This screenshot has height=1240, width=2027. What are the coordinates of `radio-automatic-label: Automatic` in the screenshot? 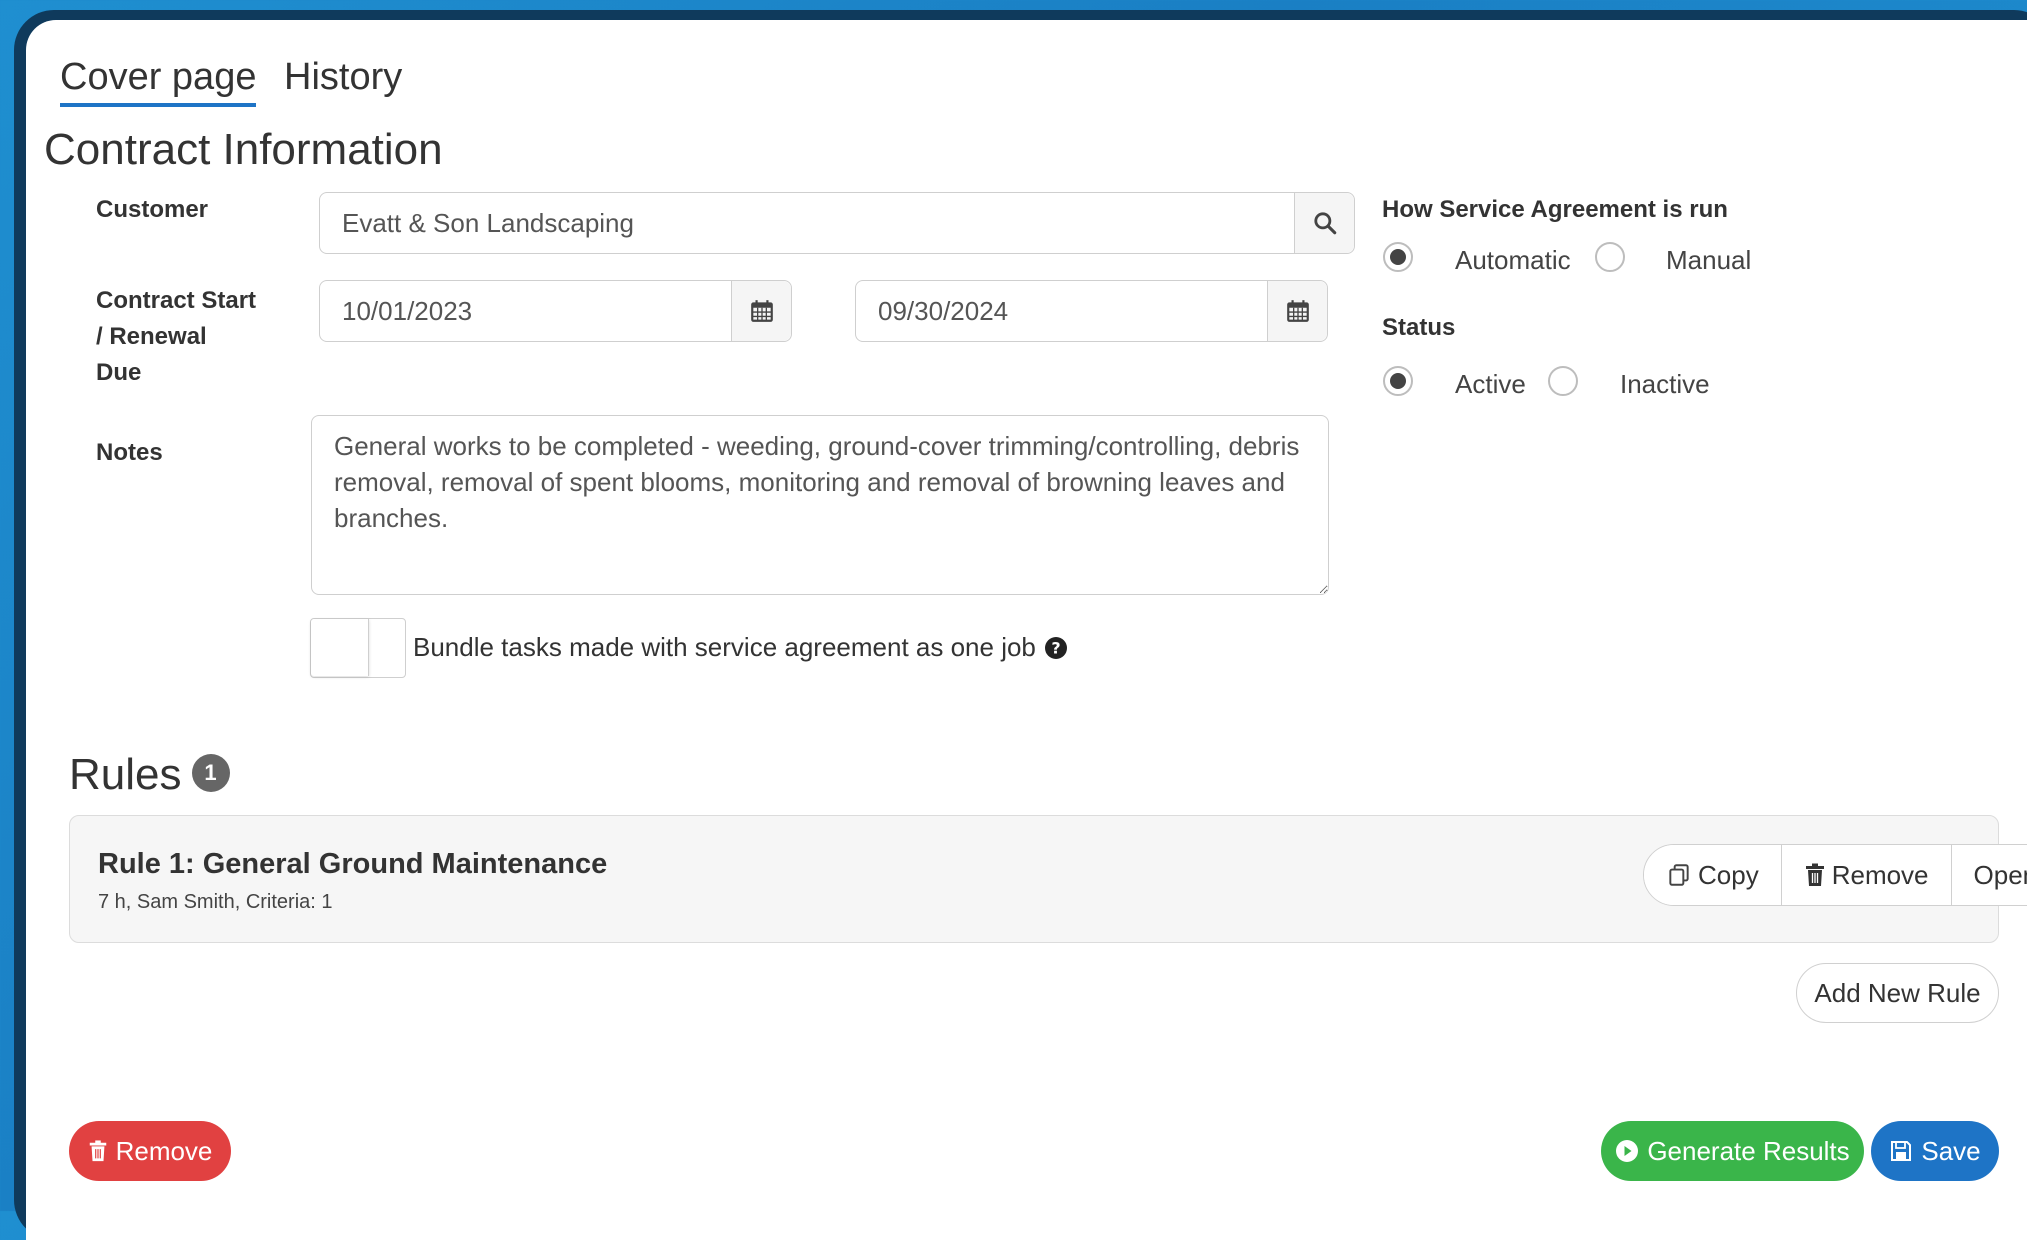 It's located at (1513, 260).